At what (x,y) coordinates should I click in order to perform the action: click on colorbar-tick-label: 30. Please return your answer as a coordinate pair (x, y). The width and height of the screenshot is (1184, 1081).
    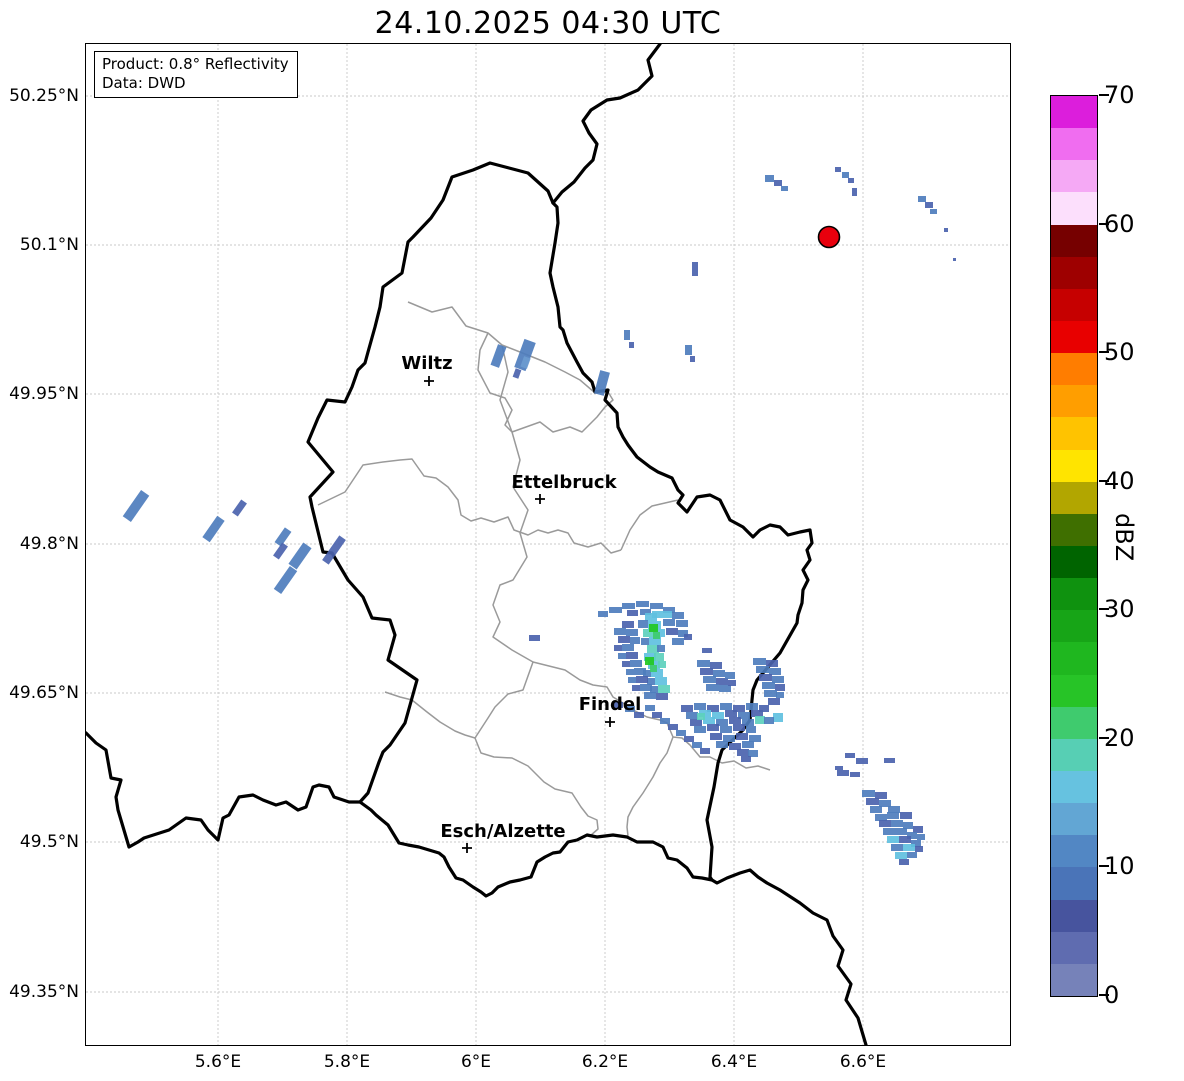
    Looking at the image, I should click on (1119, 609).